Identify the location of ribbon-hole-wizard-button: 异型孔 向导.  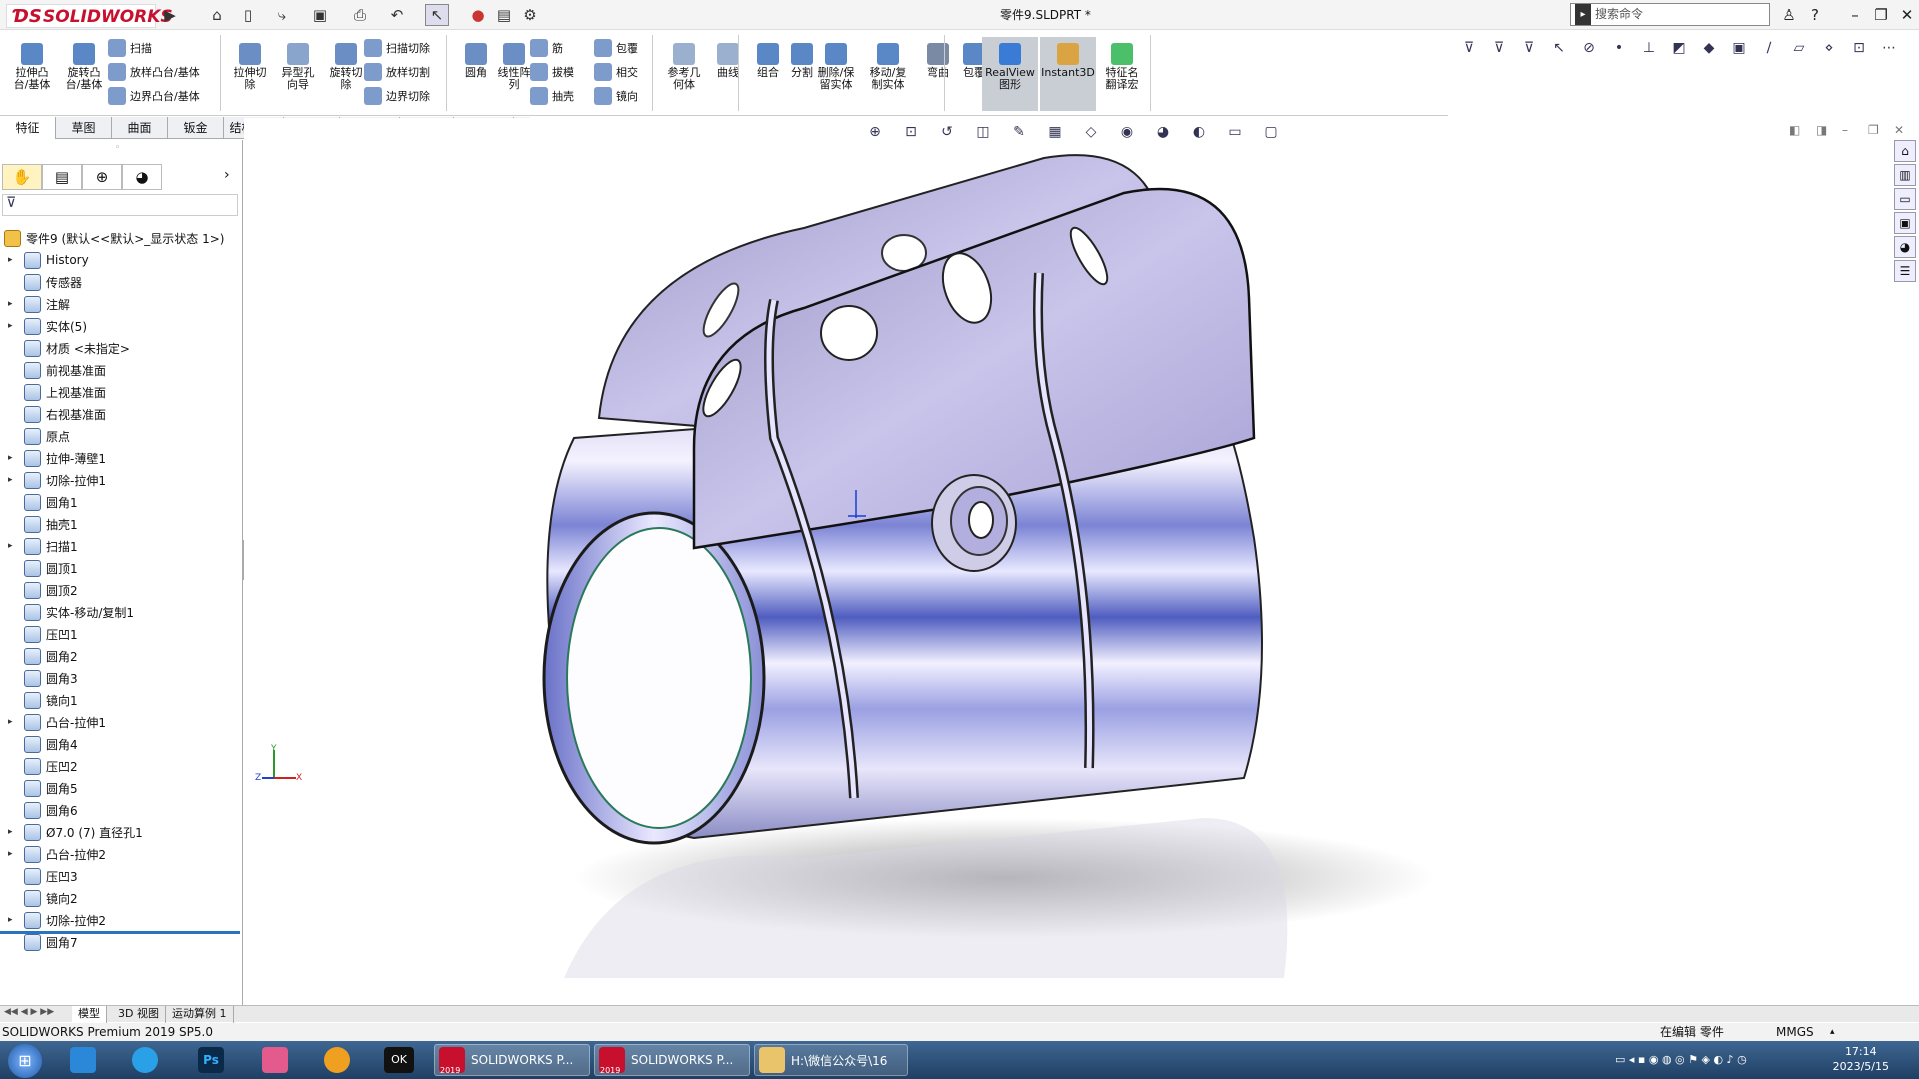
(298, 67).